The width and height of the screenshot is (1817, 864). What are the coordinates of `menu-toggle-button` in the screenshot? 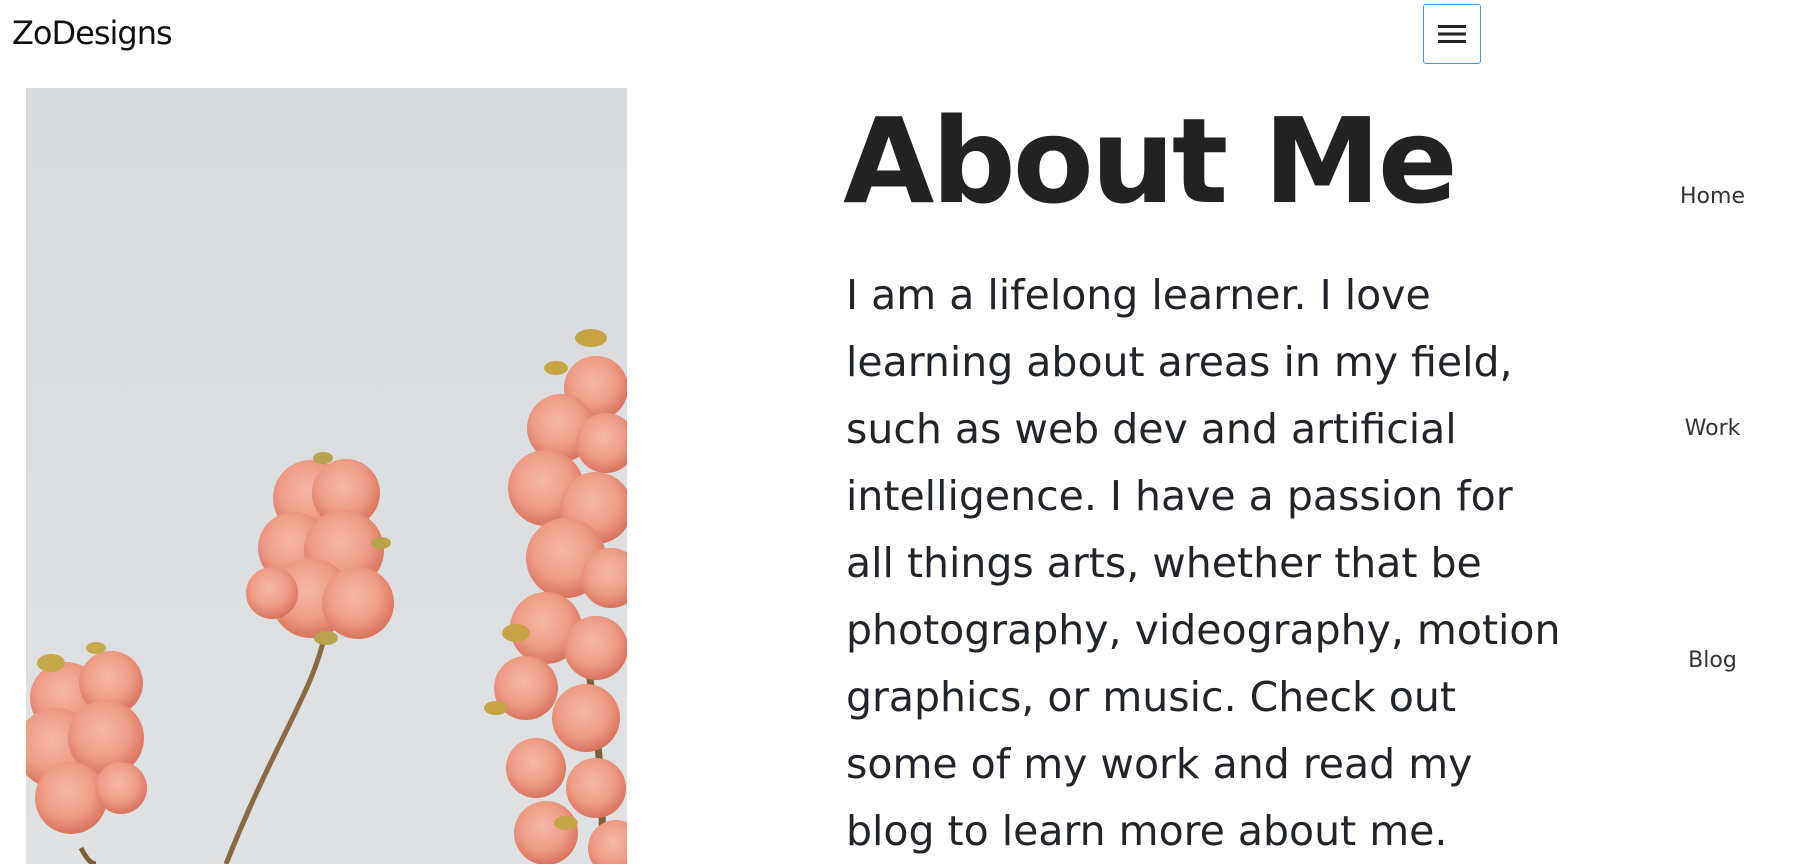 It's located at (1452, 34).